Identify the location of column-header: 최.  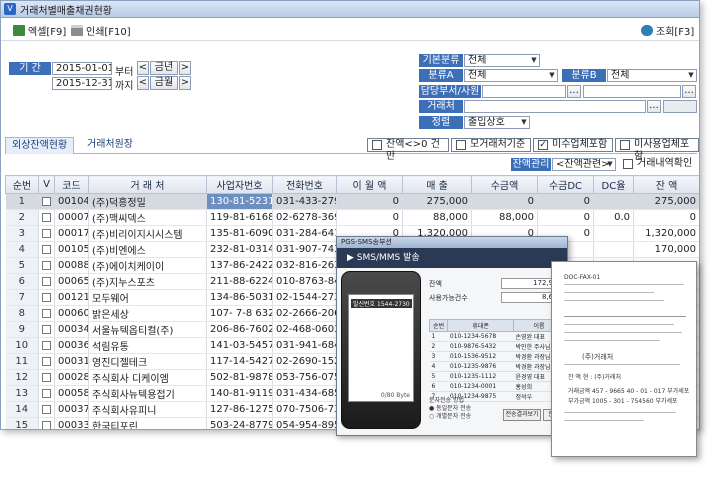
(700, 185).